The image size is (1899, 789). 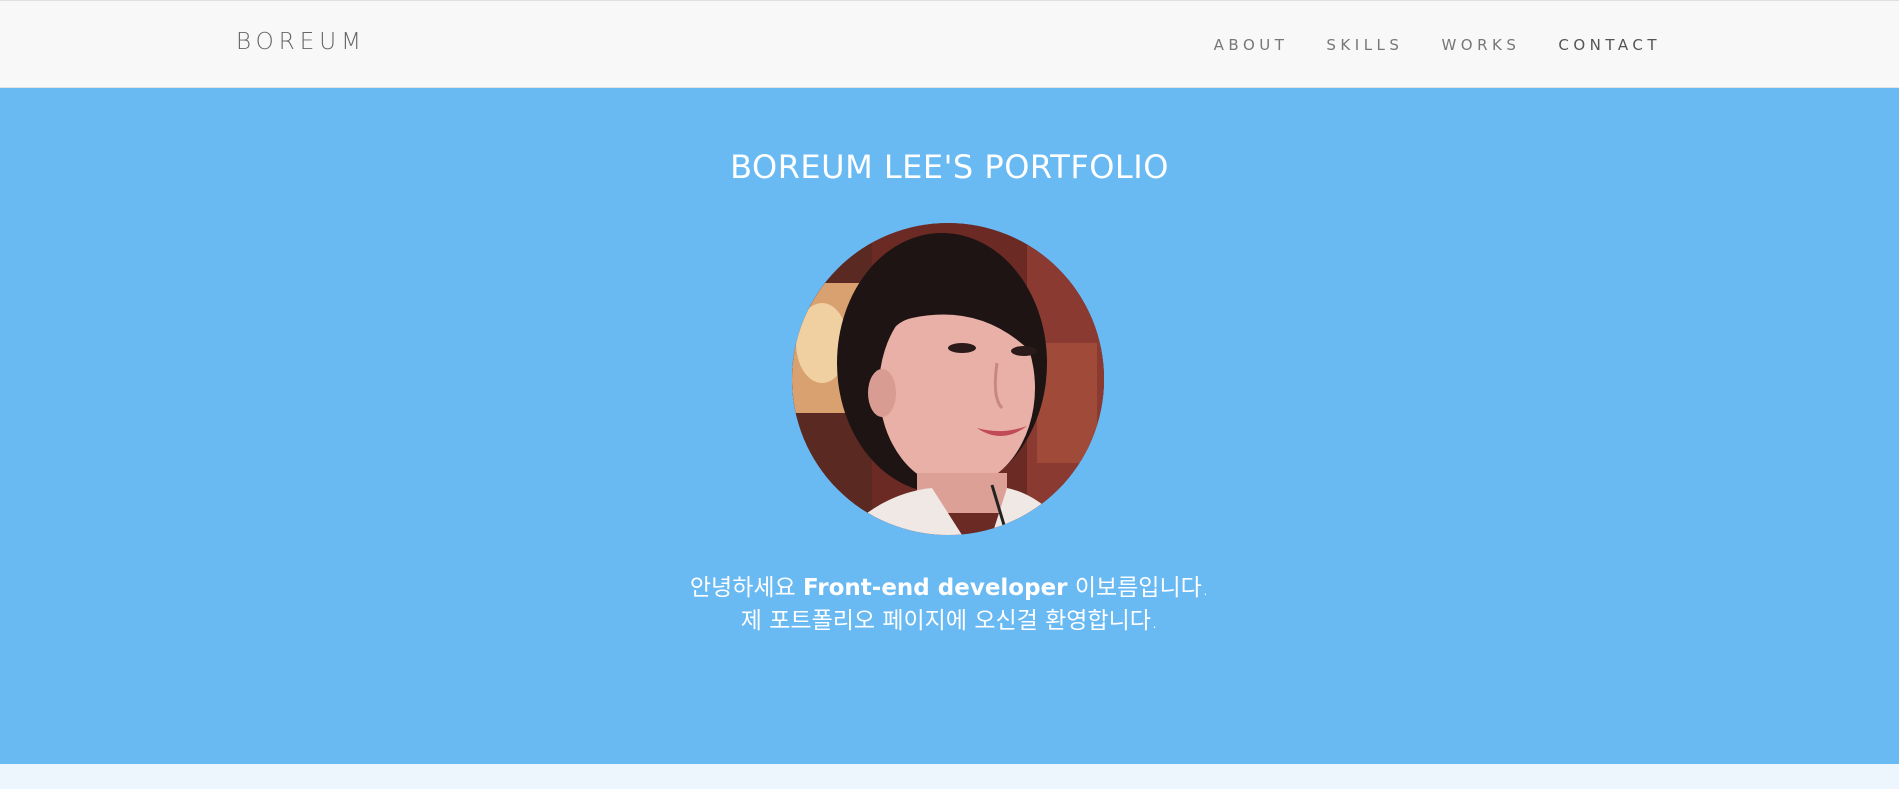 What do you see at coordinates (1480, 45) in the screenshot?
I see `nav-item-works: WORKS` at bounding box center [1480, 45].